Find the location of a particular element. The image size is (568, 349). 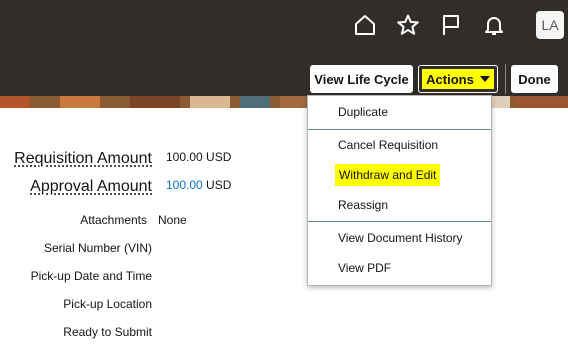

requisition-amount-value: 100.00 USD is located at coordinates (198, 157).